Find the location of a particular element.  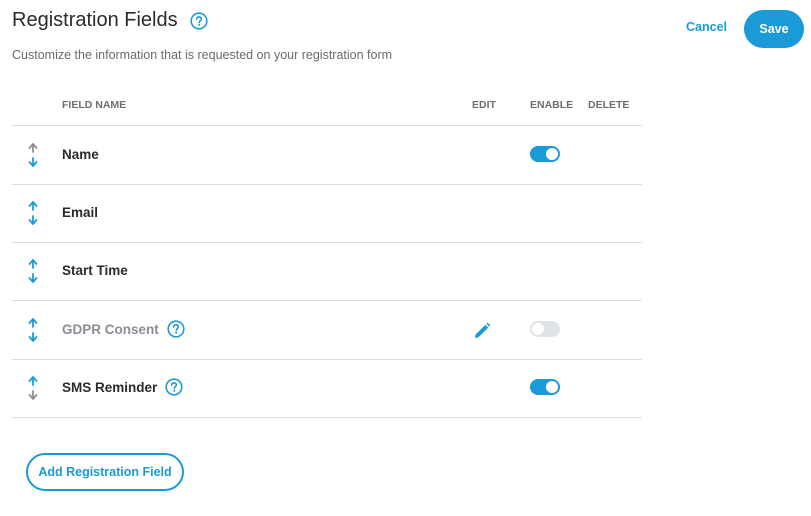

table-row: Email is located at coordinates (327, 213).